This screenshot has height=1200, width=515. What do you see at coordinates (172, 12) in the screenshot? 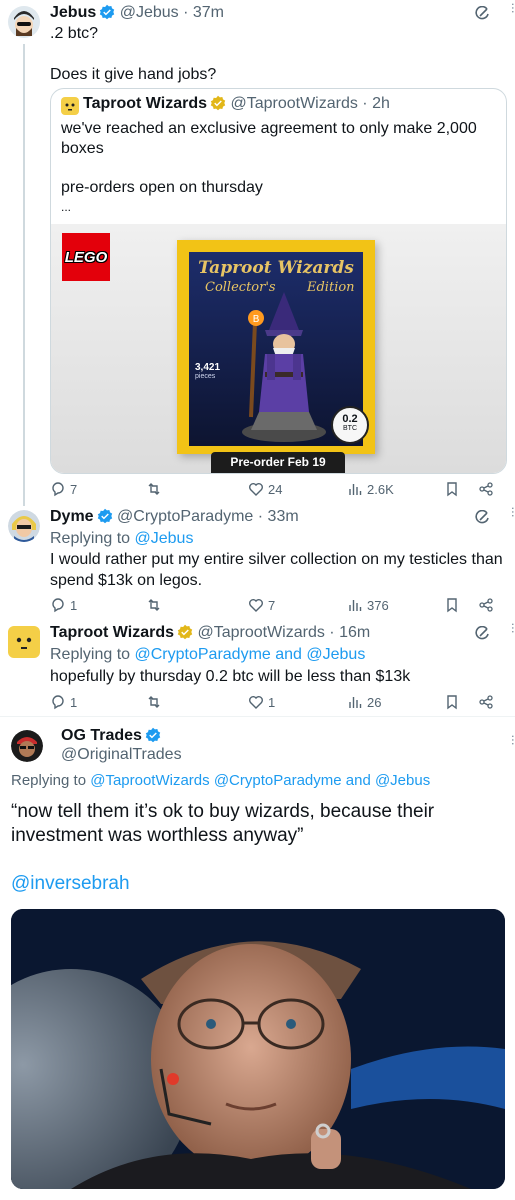
I see `author-handle: @Jebus · 37m` at bounding box center [172, 12].